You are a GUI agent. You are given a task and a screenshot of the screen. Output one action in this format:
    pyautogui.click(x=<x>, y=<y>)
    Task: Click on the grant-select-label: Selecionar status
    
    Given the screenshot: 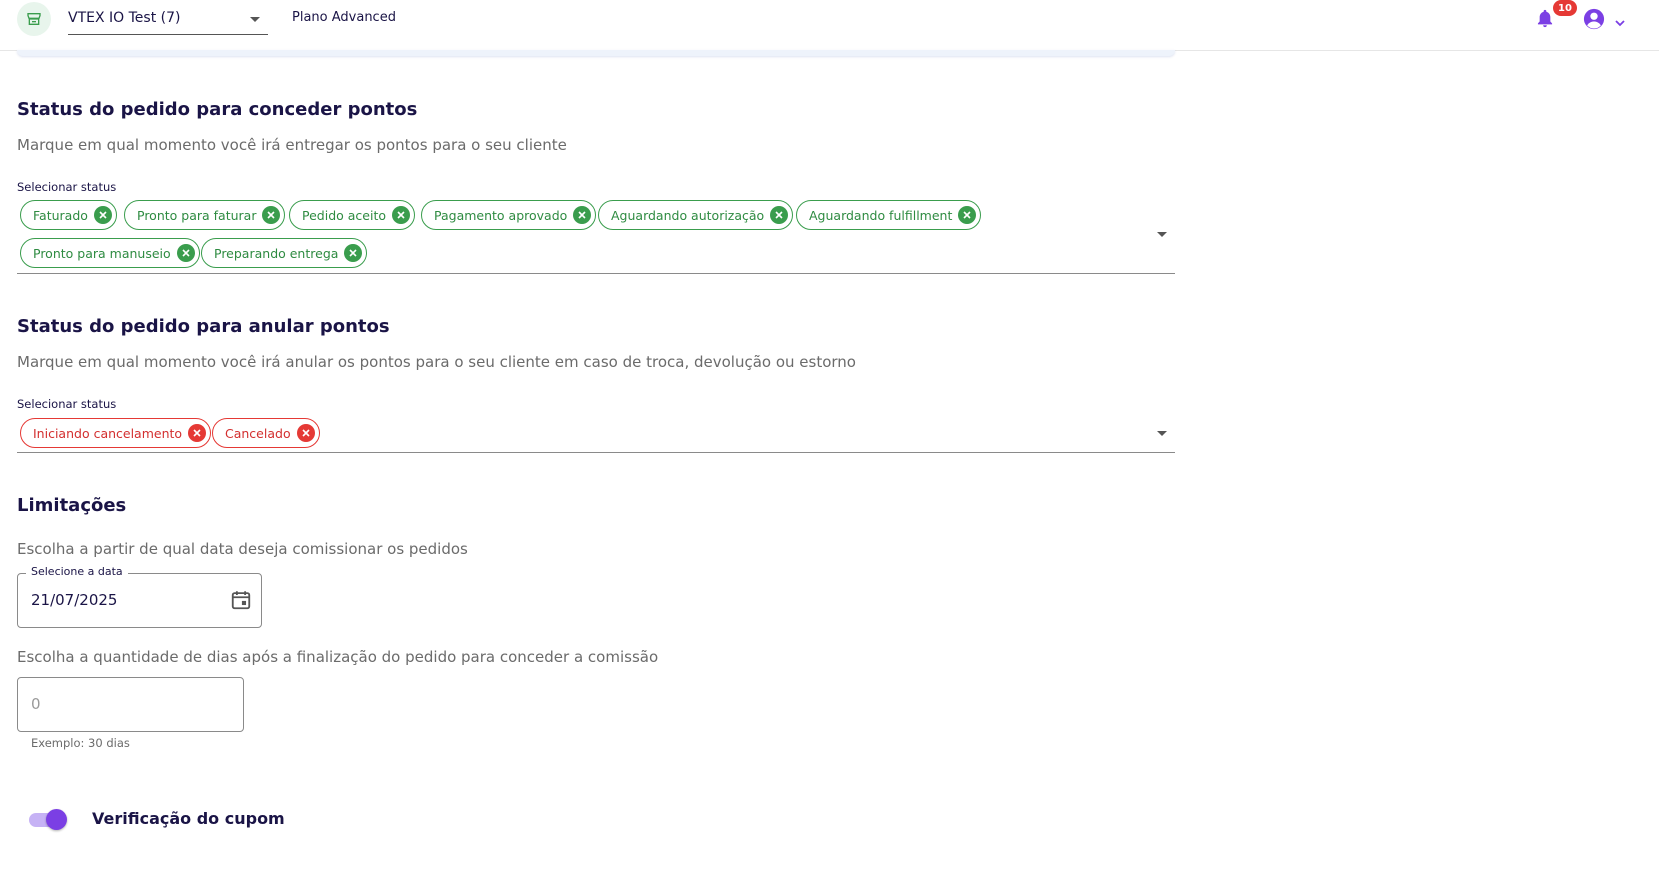 What is the action you would take?
    pyautogui.click(x=67, y=187)
    